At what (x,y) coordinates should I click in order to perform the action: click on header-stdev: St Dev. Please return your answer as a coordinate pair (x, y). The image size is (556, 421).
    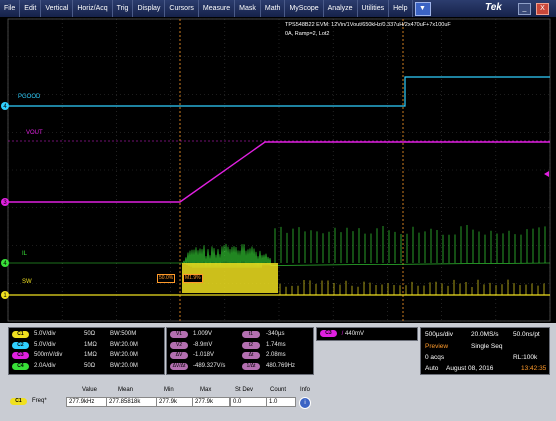
    Looking at the image, I should click on (244, 390).